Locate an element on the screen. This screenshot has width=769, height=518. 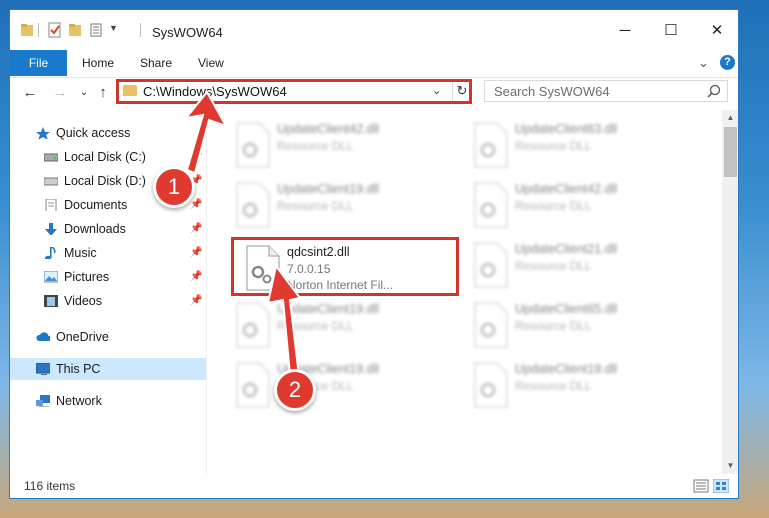
annotation-arrows is located at coordinates (242, 234).